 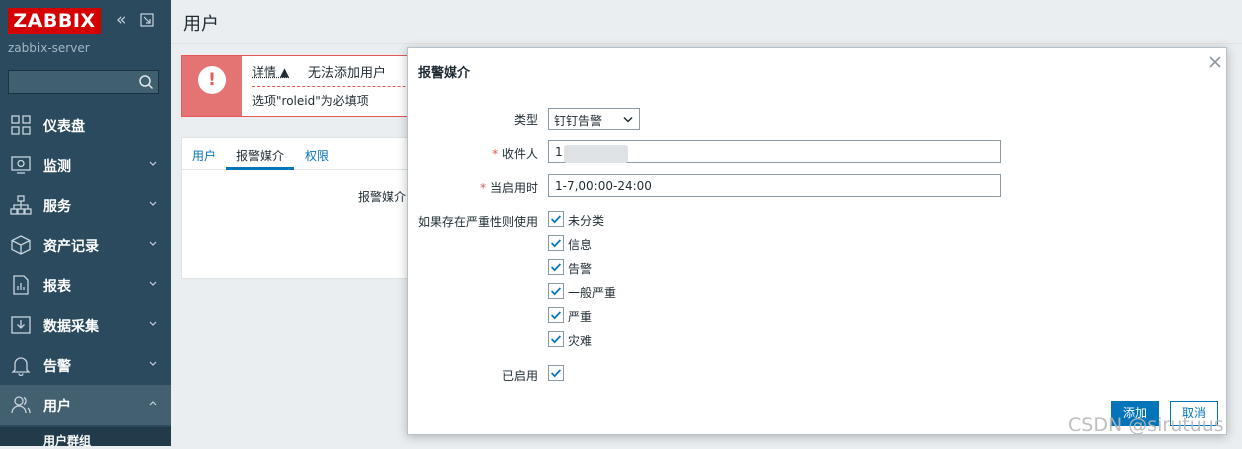 What do you see at coordinates (270, 71) in the screenshot?
I see `details-toggle: 详情 ▲` at bounding box center [270, 71].